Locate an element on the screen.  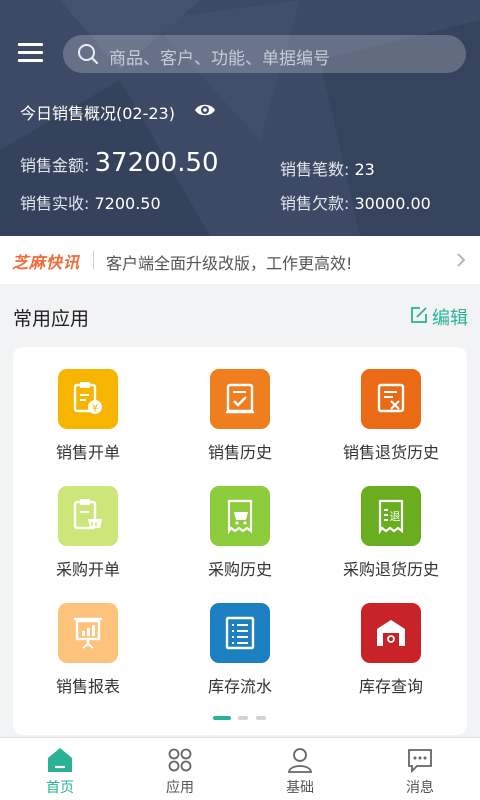
tab-apps: 应用 is located at coordinates (180, 769).